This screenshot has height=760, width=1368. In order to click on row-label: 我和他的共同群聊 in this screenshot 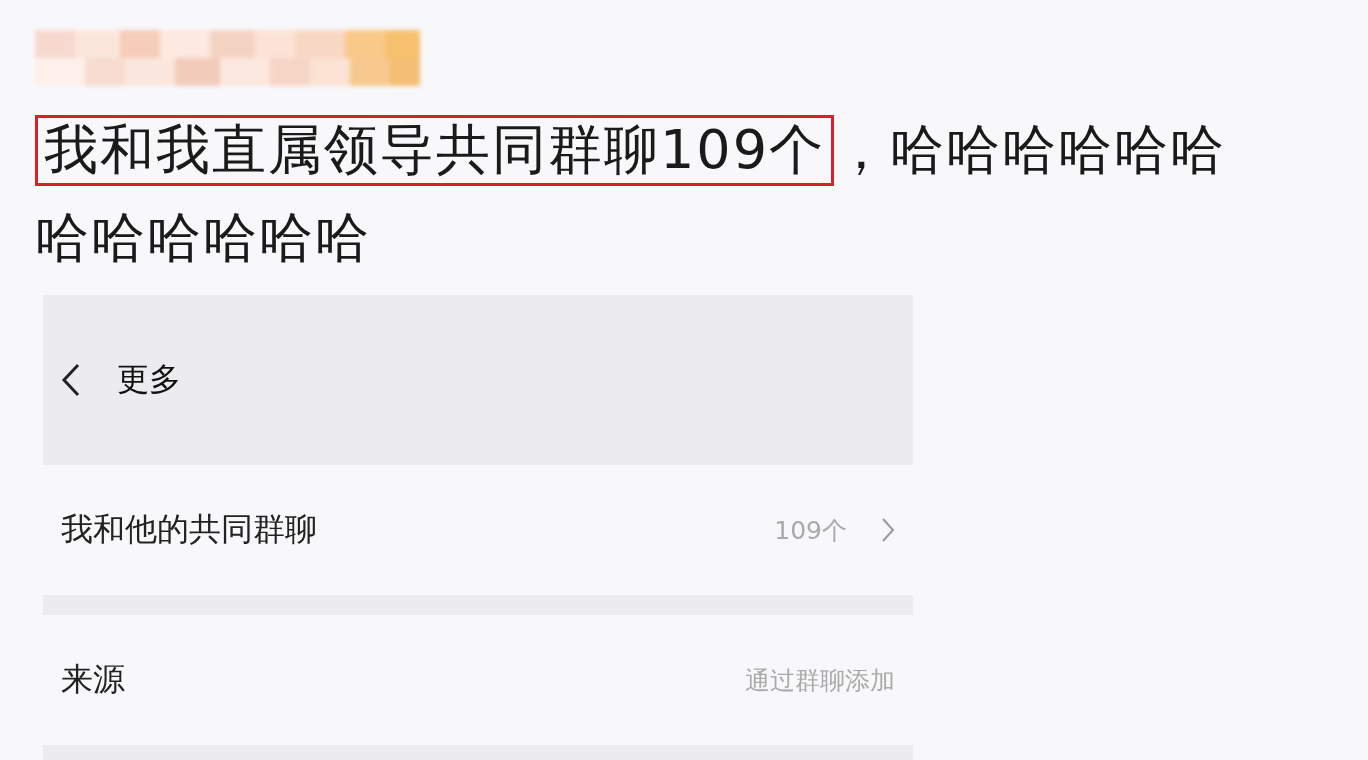, I will do `click(189, 529)`.